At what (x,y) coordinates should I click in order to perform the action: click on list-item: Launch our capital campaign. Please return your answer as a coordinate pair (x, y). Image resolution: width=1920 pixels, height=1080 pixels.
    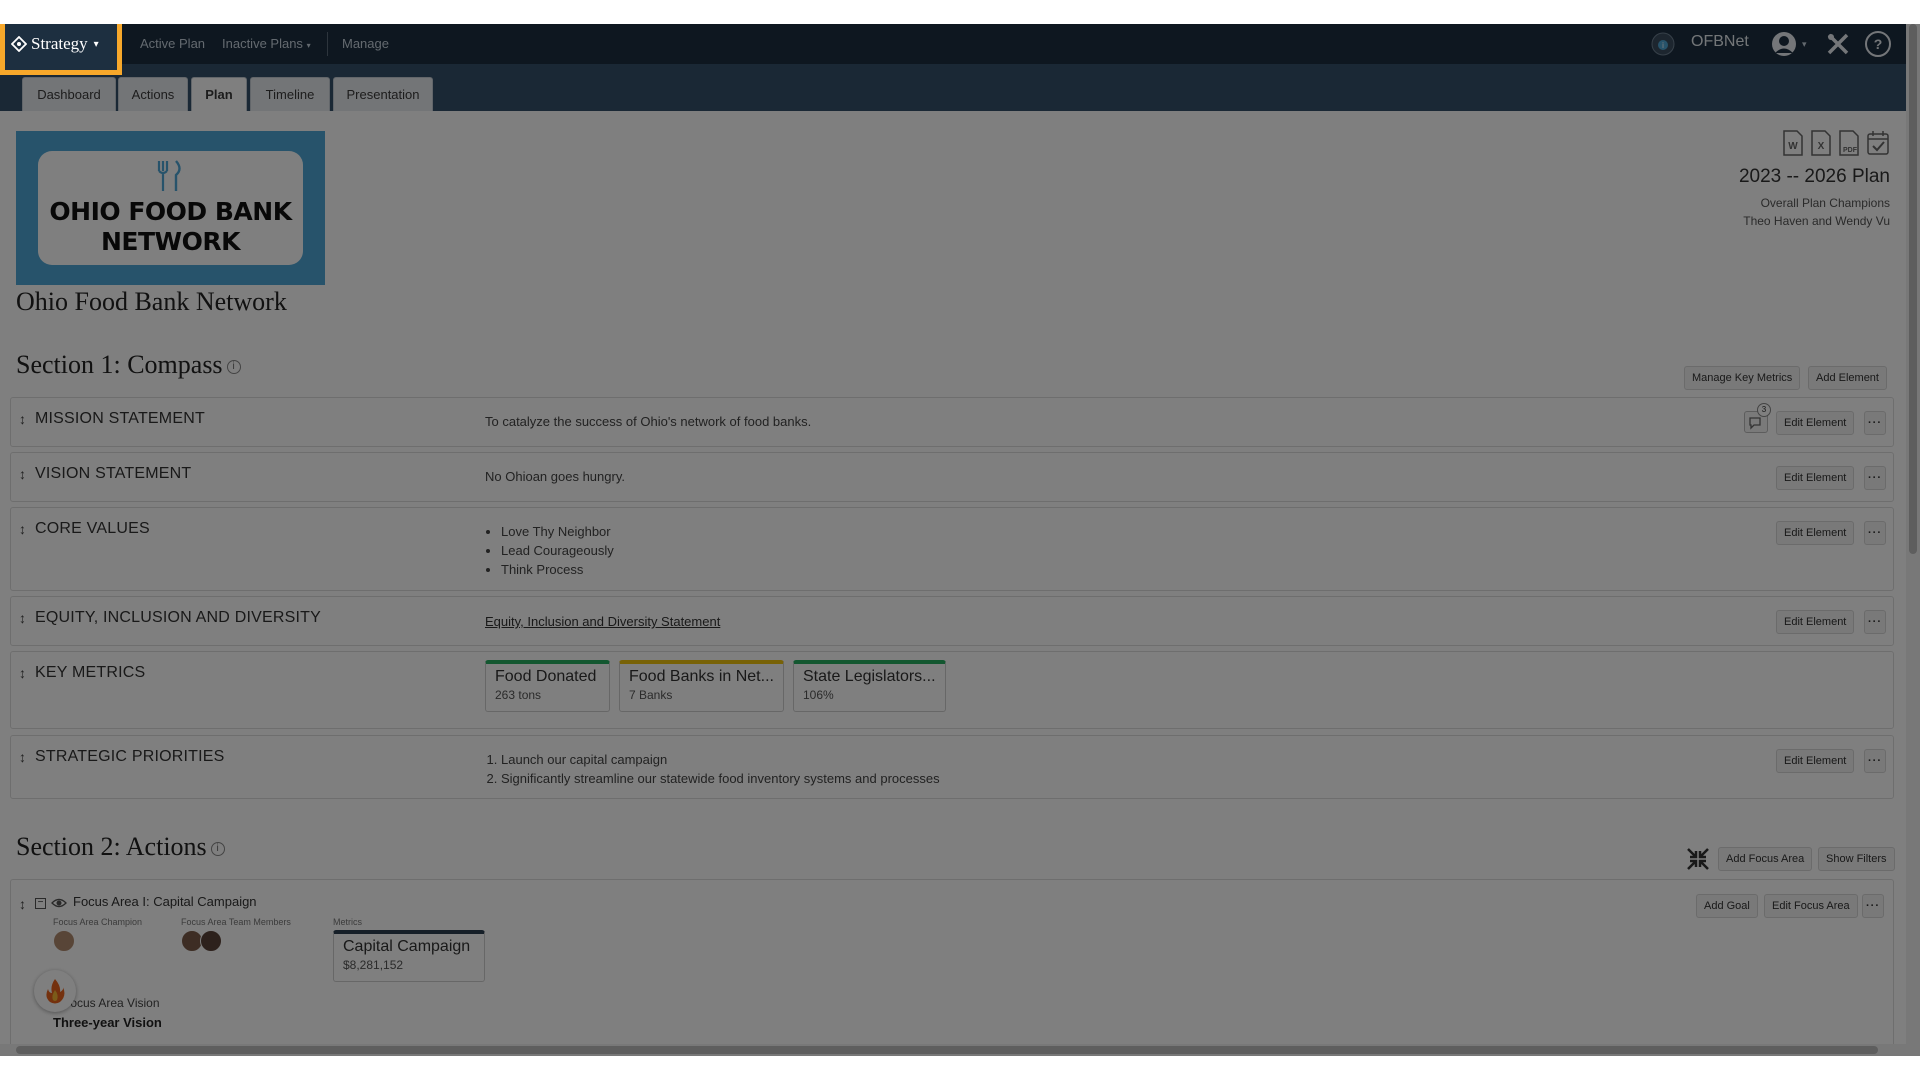
    Looking at the image, I should click on (720, 759).